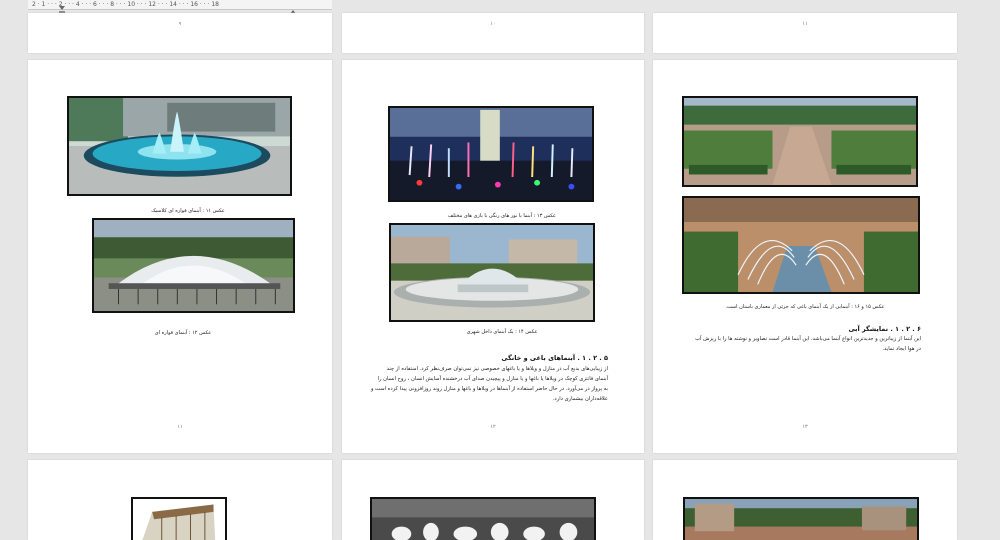 The image size is (1000, 540). What do you see at coordinates (188, 211) in the screenshot?
I see `figure-caption: عکس ۱۱ : آبنمای فواره ای کلاسیک` at bounding box center [188, 211].